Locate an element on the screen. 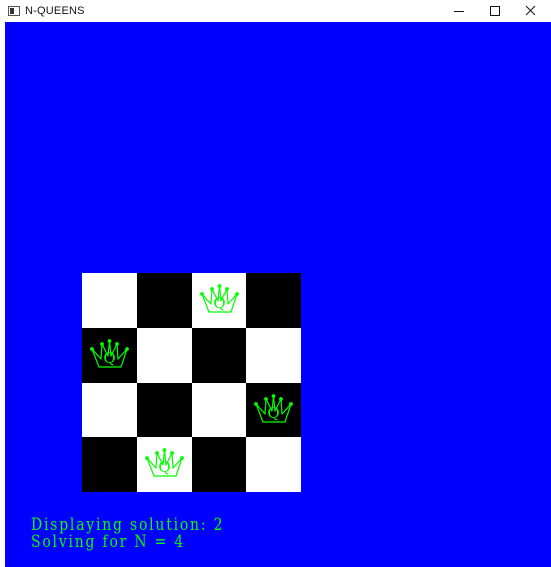  window-title: N-QUEENS is located at coordinates (55, 11).